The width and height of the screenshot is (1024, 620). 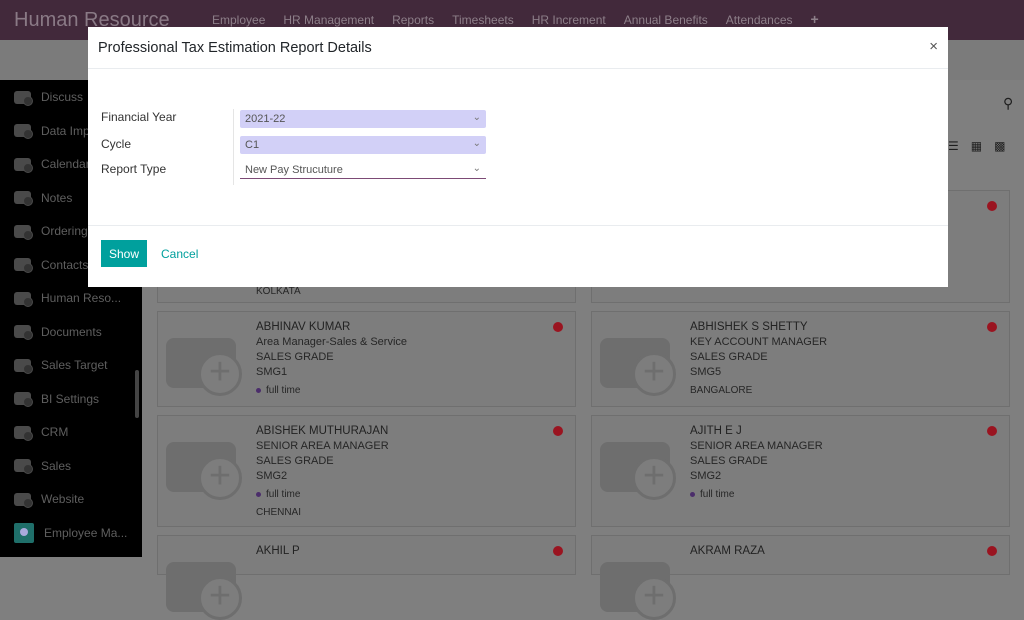 I want to click on report-type-value: New Pay Strucuture, so click(x=294, y=170).